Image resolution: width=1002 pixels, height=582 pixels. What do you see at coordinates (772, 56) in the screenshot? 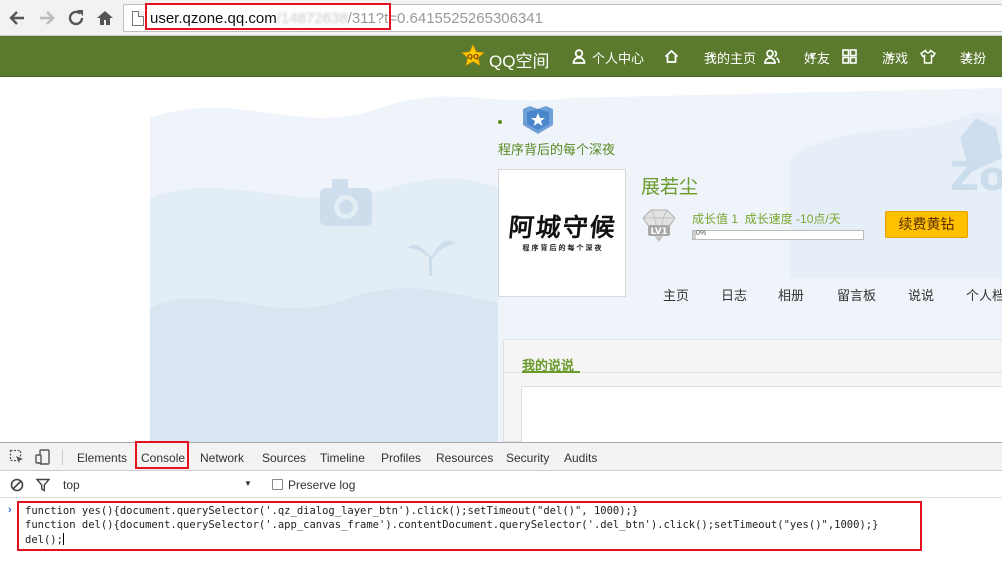
I see `friends-icon` at bounding box center [772, 56].